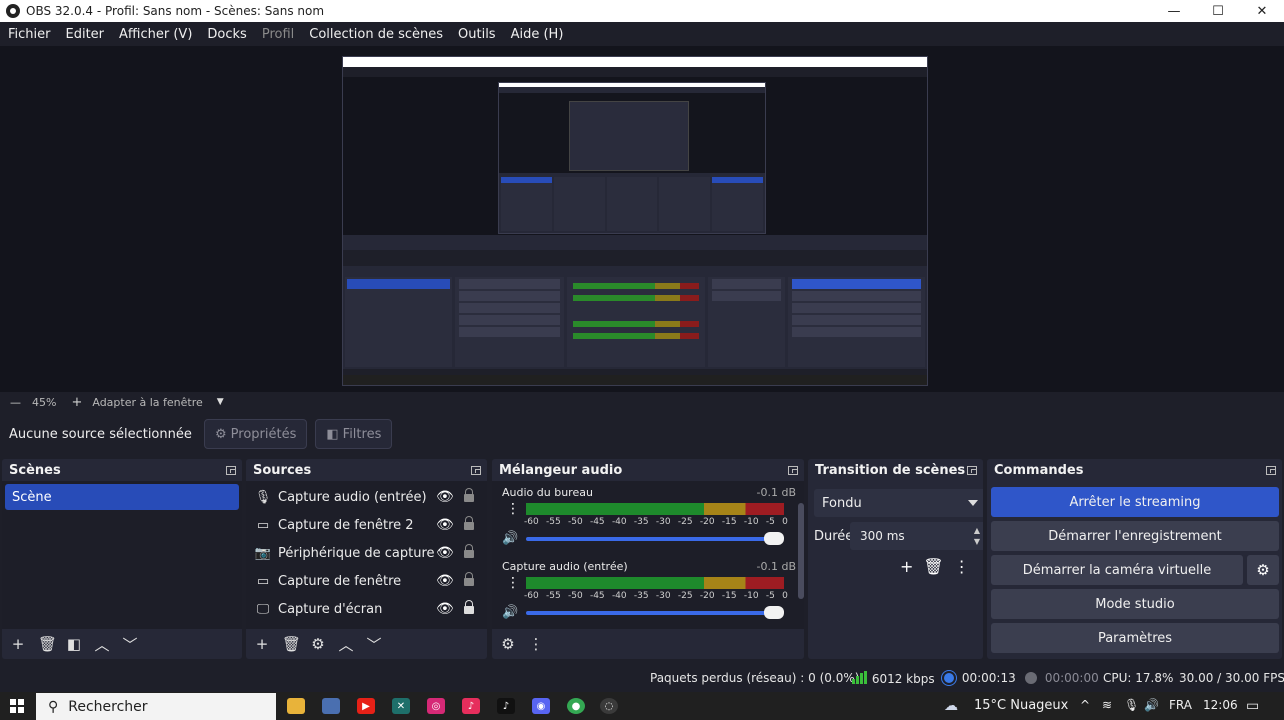  What do you see at coordinates (1021, 705) in the screenshot?
I see `weather-text: 15°C Nuageux` at bounding box center [1021, 705].